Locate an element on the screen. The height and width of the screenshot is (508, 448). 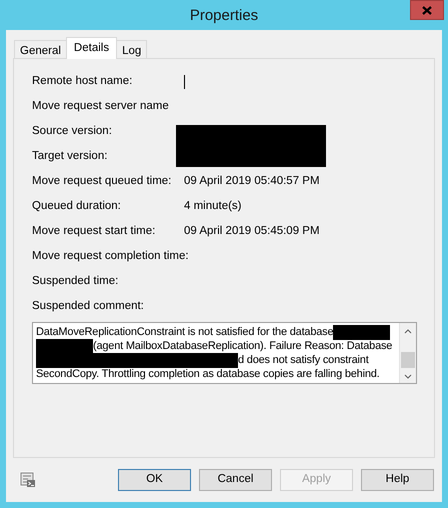
field-label: Target version: is located at coordinates (70, 156).